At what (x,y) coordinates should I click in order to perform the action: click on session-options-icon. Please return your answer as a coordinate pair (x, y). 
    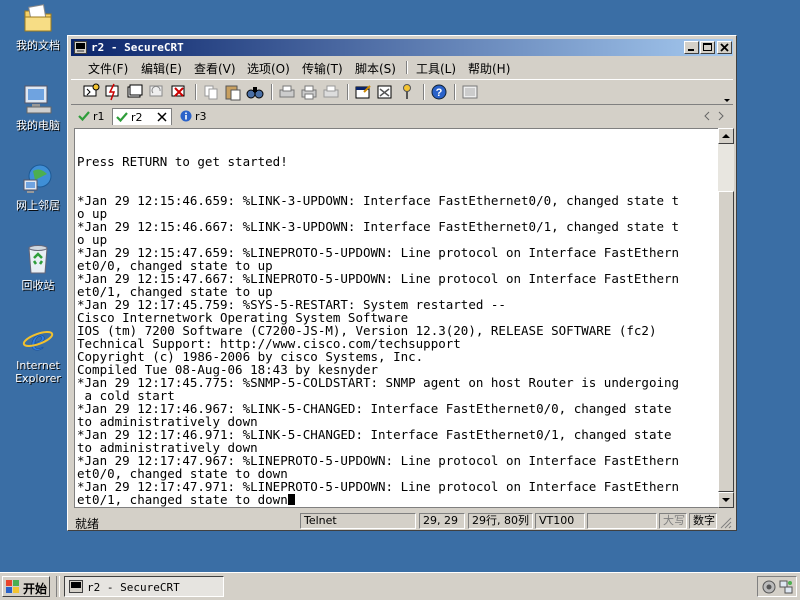
    Looking at the image, I should click on (363, 92).